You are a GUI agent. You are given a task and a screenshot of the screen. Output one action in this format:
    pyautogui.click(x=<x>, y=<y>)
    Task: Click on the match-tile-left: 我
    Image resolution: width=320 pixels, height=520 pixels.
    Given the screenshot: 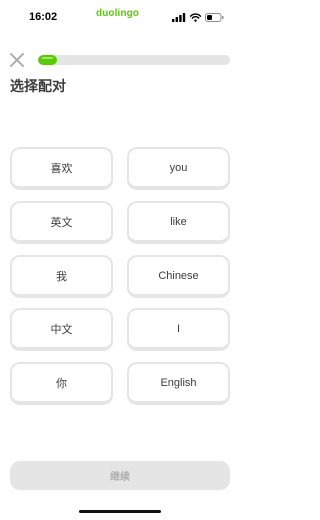 What is the action you would take?
    pyautogui.click(x=61, y=276)
    